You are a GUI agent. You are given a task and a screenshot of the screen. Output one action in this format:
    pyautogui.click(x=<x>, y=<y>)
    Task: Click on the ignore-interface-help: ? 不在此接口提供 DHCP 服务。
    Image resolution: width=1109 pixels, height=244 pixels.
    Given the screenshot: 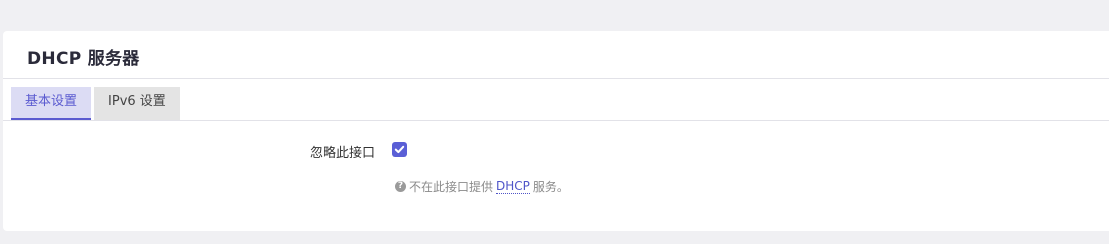 What is the action you would take?
    pyautogui.click(x=482, y=186)
    